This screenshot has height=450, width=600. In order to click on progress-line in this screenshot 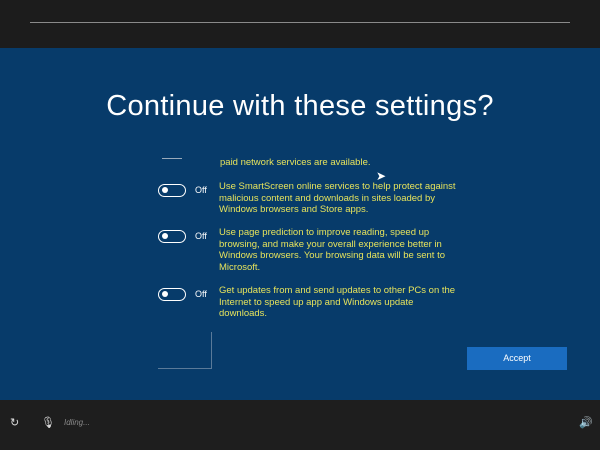, I will do `click(300, 22)`.